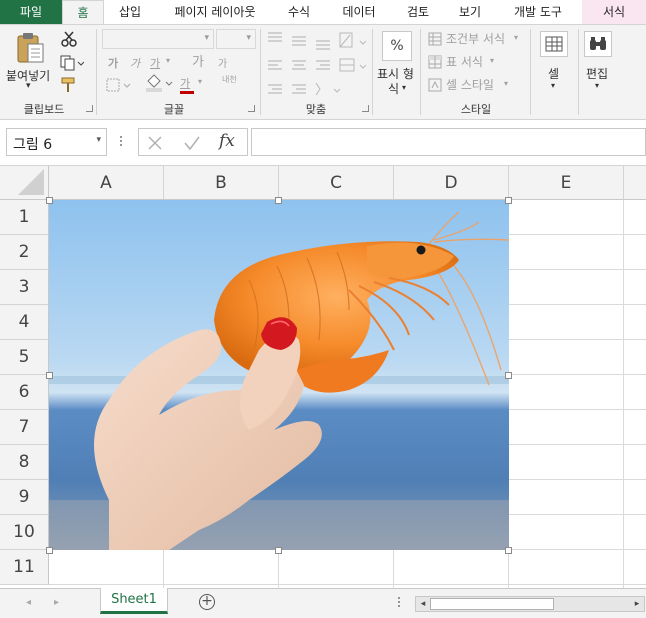 Image resolution: width=646 pixels, height=618 pixels. What do you see at coordinates (155, 63) in the screenshot?
I see `underline-button: 가` at bounding box center [155, 63].